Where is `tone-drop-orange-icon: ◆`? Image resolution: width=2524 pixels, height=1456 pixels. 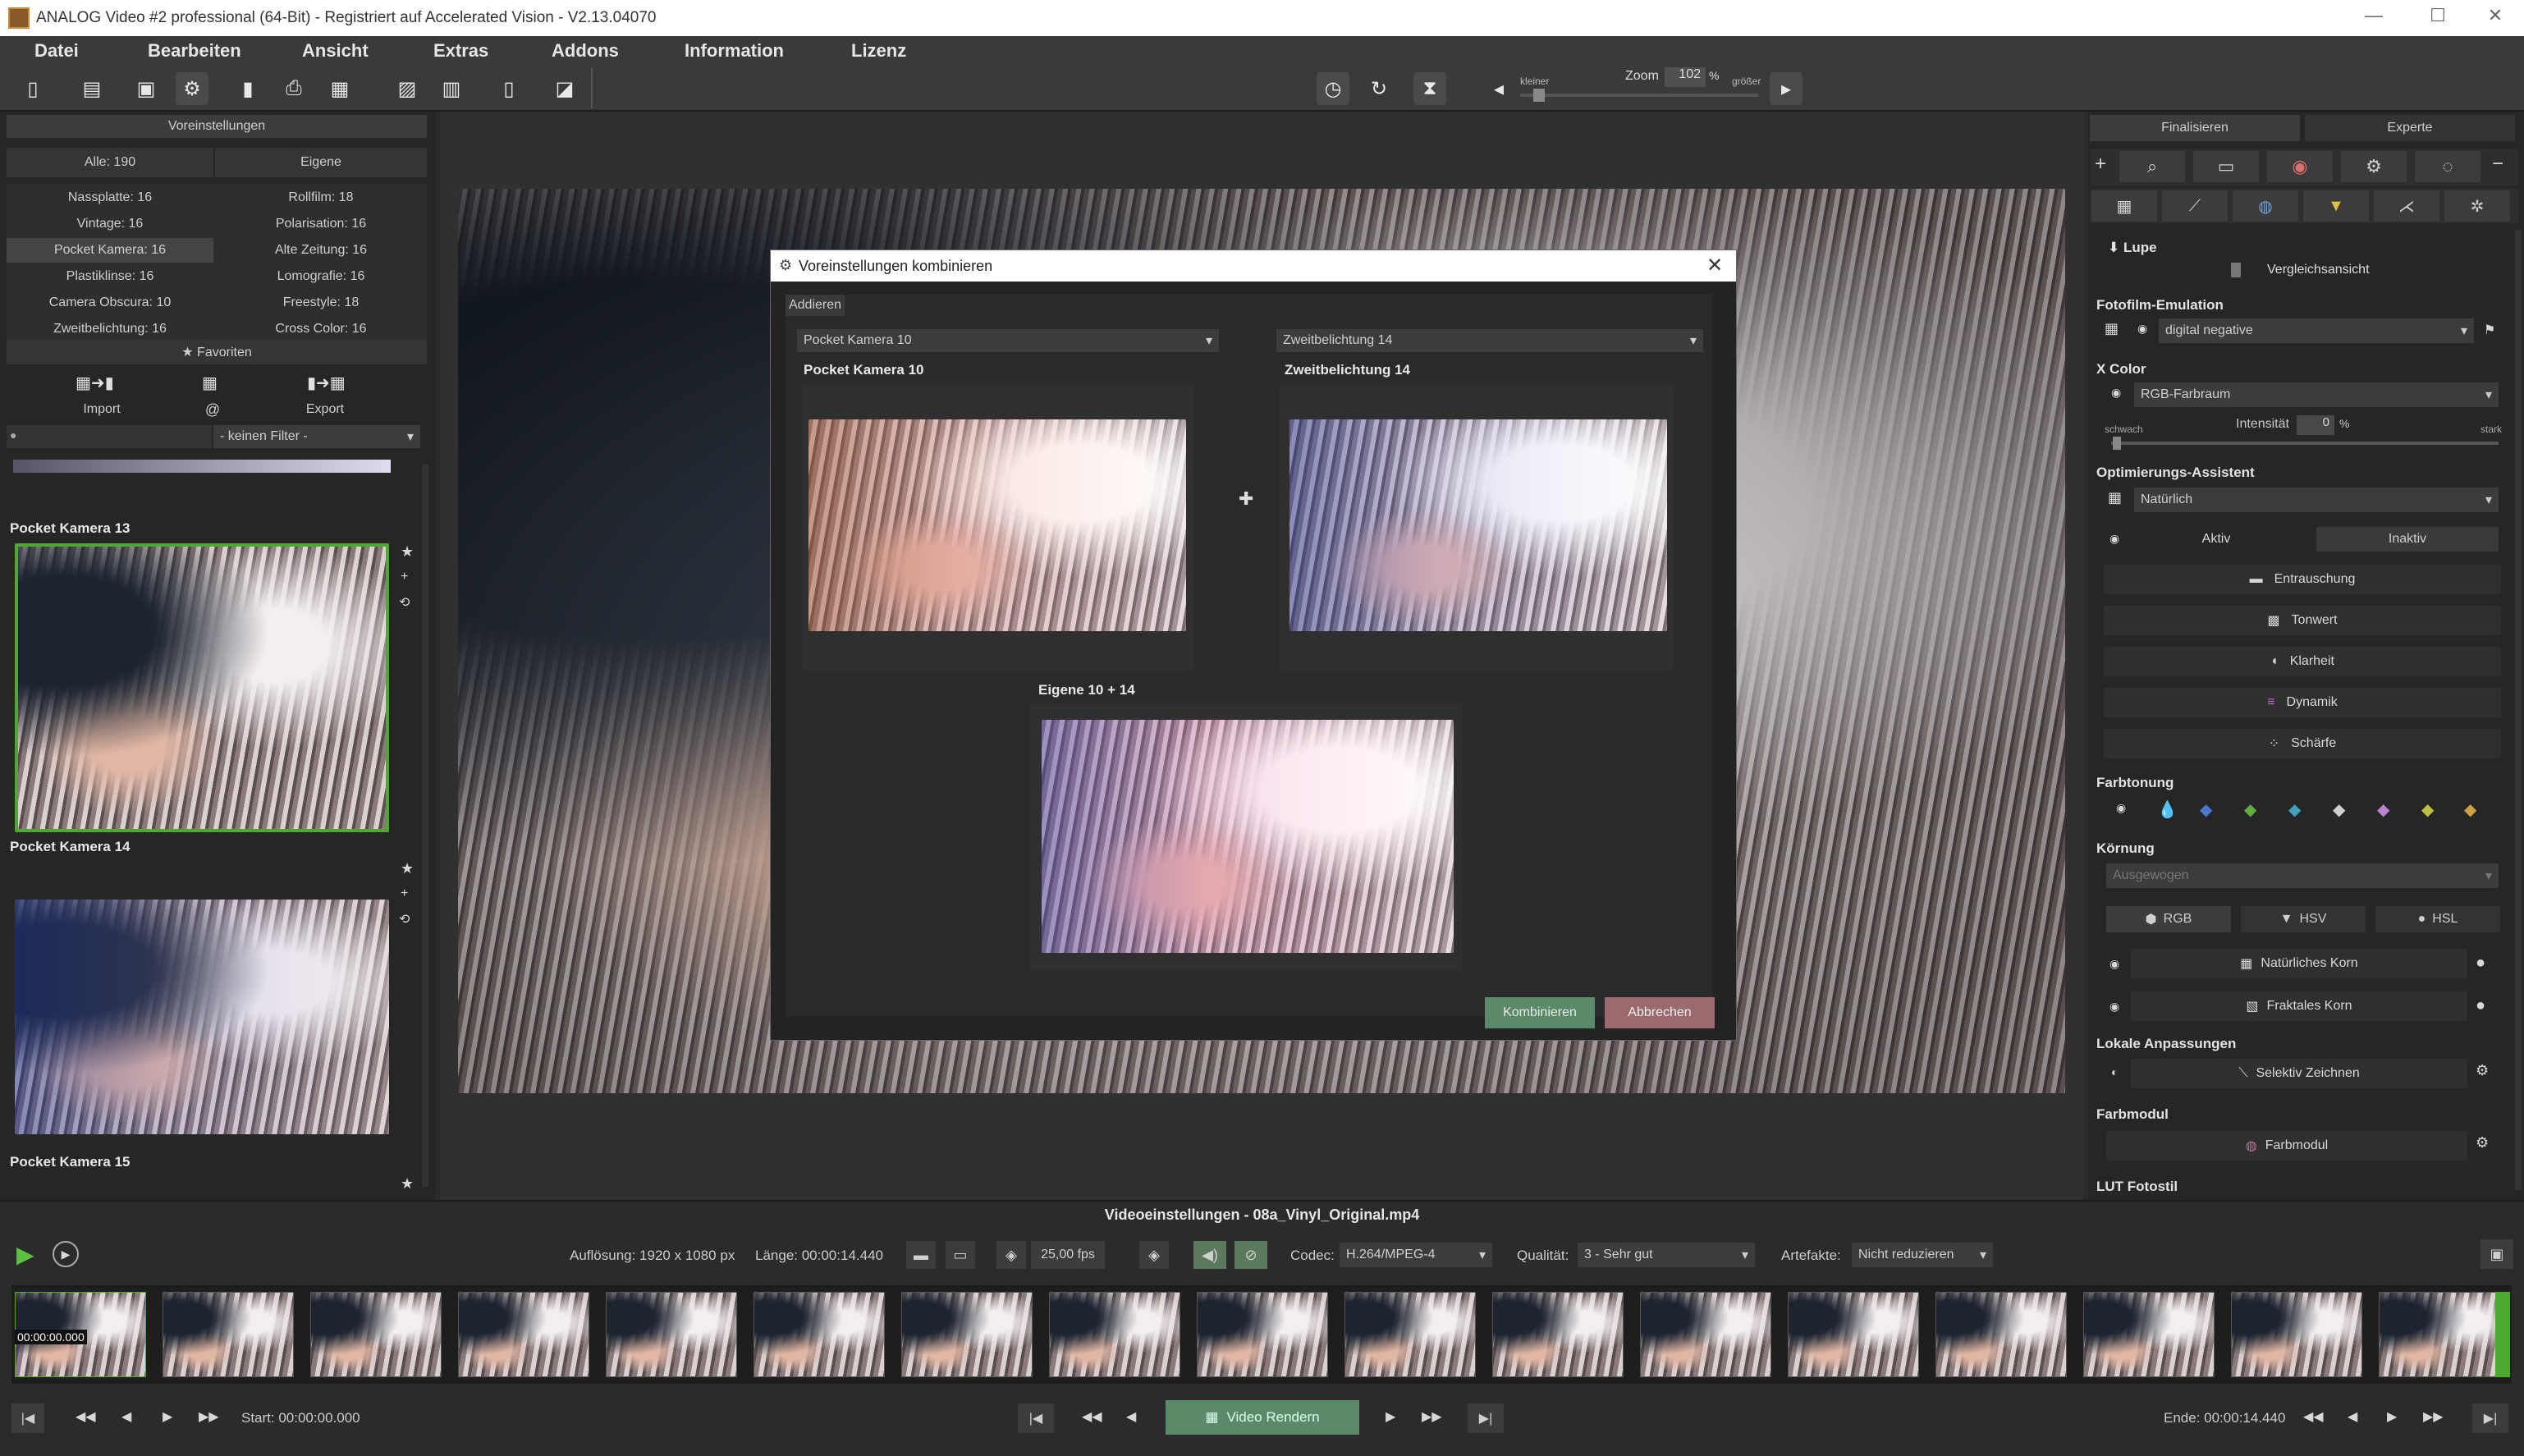
tone-drop-orange-icon: ◆ is located at coordinates (2470, 809).